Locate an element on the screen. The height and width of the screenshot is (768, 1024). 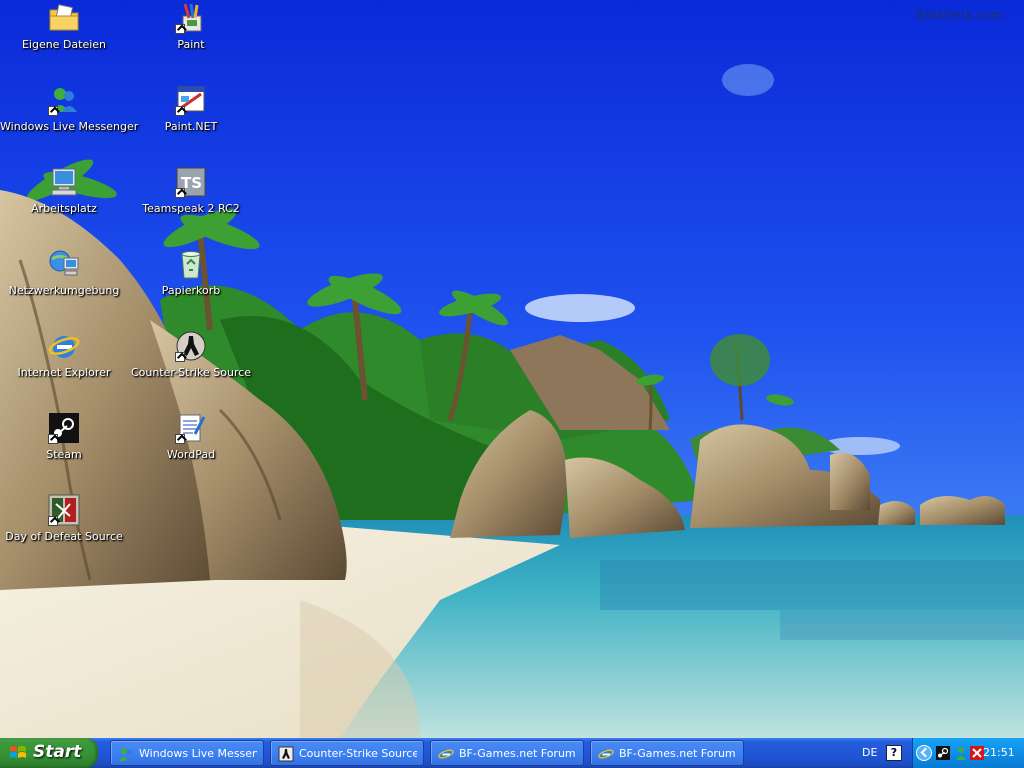
desktop-icon-day-of-defeat: Day of Defeat Source is located at coordinates (64, 531).